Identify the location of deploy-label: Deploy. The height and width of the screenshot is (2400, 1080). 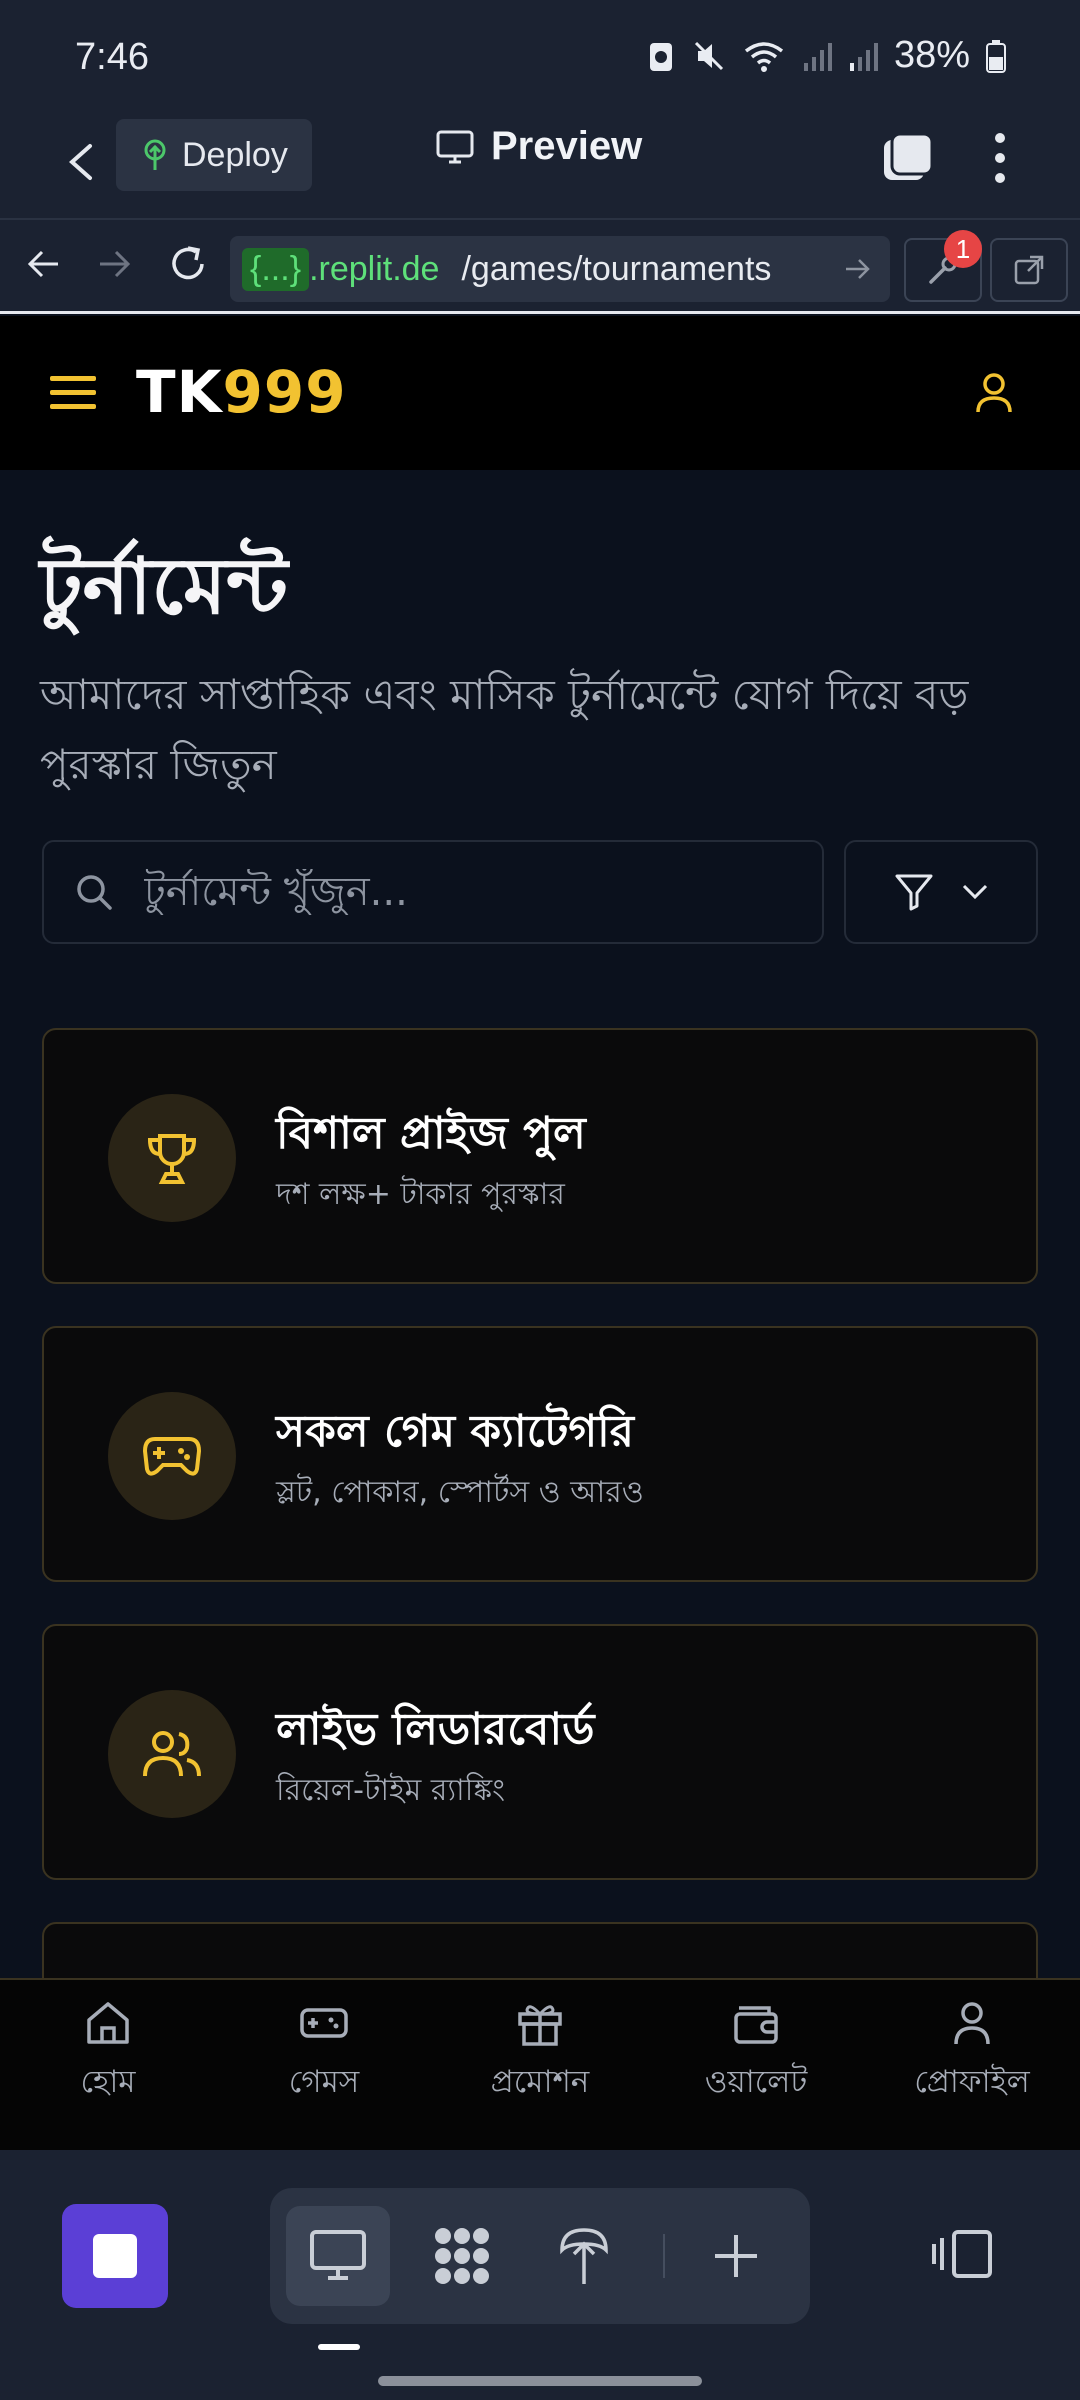
(235, 154).